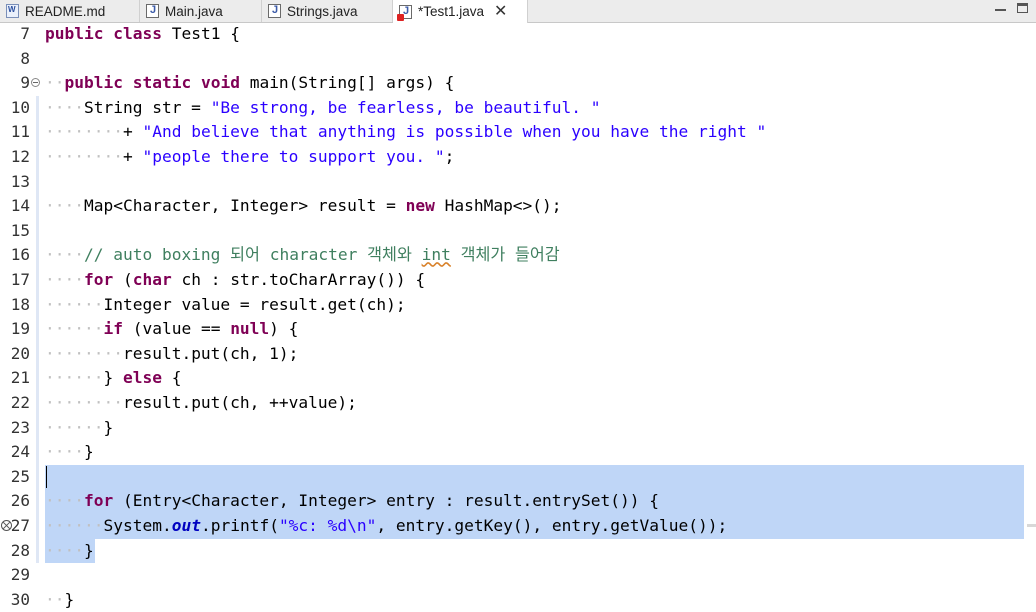 The height and width of the screenshot is (612, 1036). I want to click on tab-main-java: Main.java, so click(201, 11).